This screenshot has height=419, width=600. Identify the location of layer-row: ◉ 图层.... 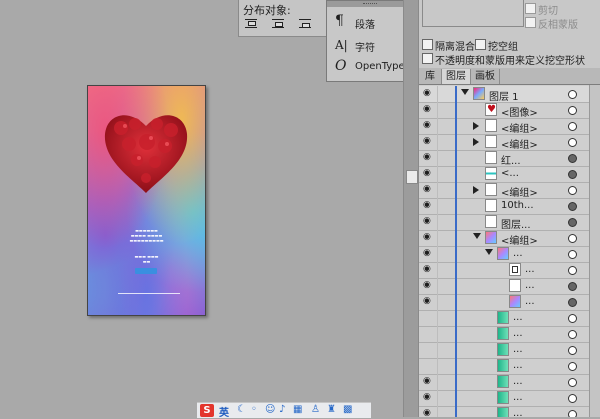
(504, 222).